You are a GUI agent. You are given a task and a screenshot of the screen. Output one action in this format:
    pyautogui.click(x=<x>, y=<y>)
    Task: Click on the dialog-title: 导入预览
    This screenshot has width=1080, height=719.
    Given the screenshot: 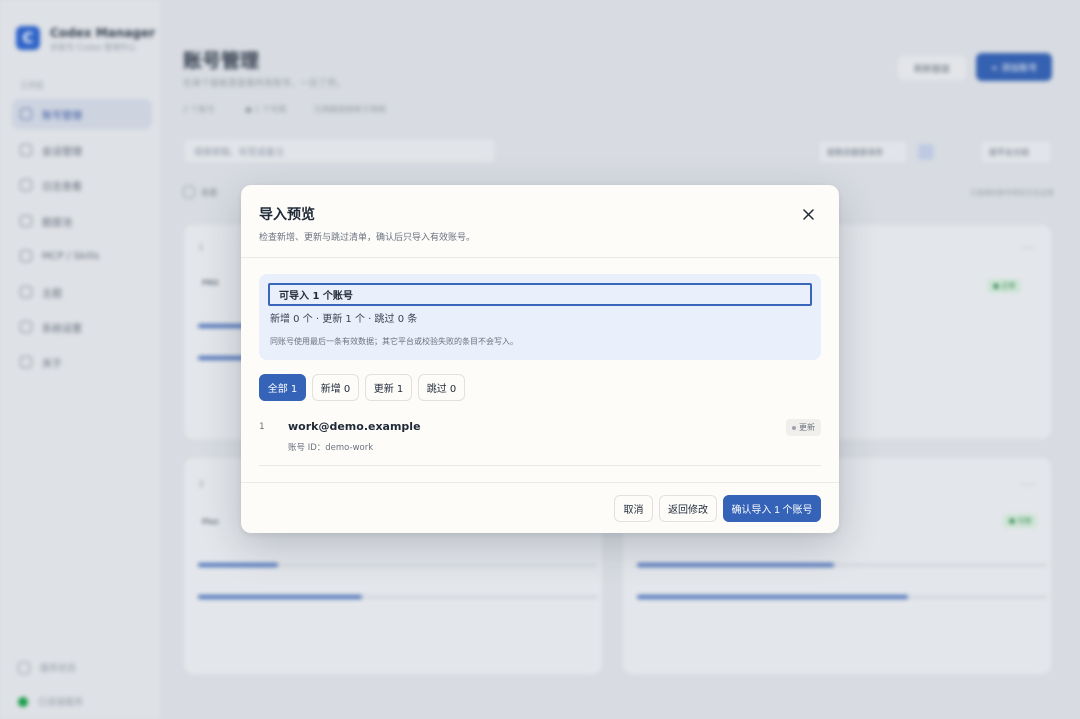 What is the action you would take?
    pyautogui.click(x=287, y=215)
    